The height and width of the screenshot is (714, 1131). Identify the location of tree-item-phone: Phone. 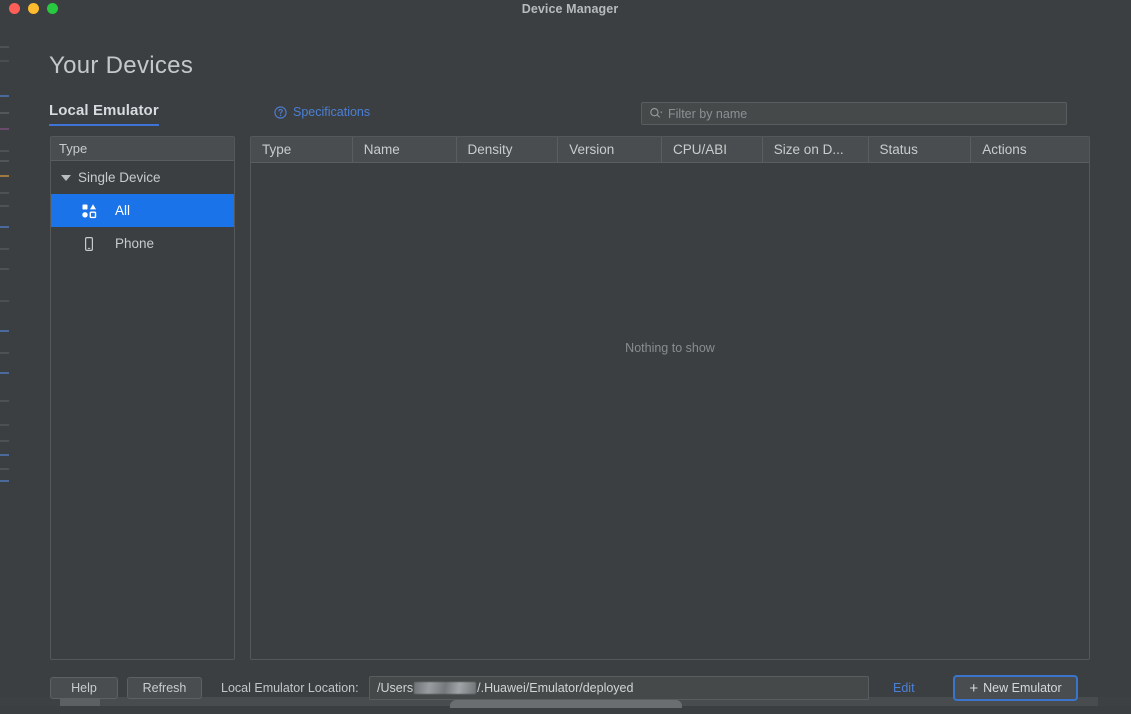
(142, 243).